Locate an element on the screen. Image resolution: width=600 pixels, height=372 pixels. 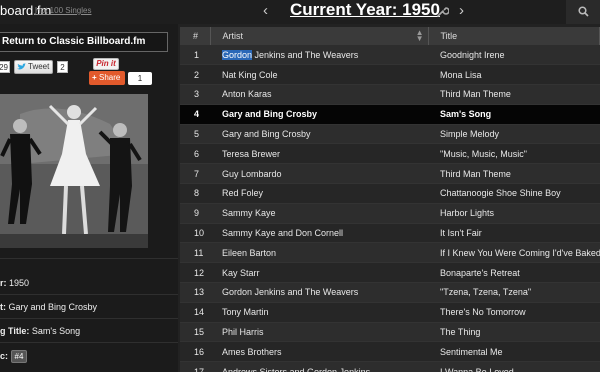
rank-cell: 2 is located at coordinates (195, 75).